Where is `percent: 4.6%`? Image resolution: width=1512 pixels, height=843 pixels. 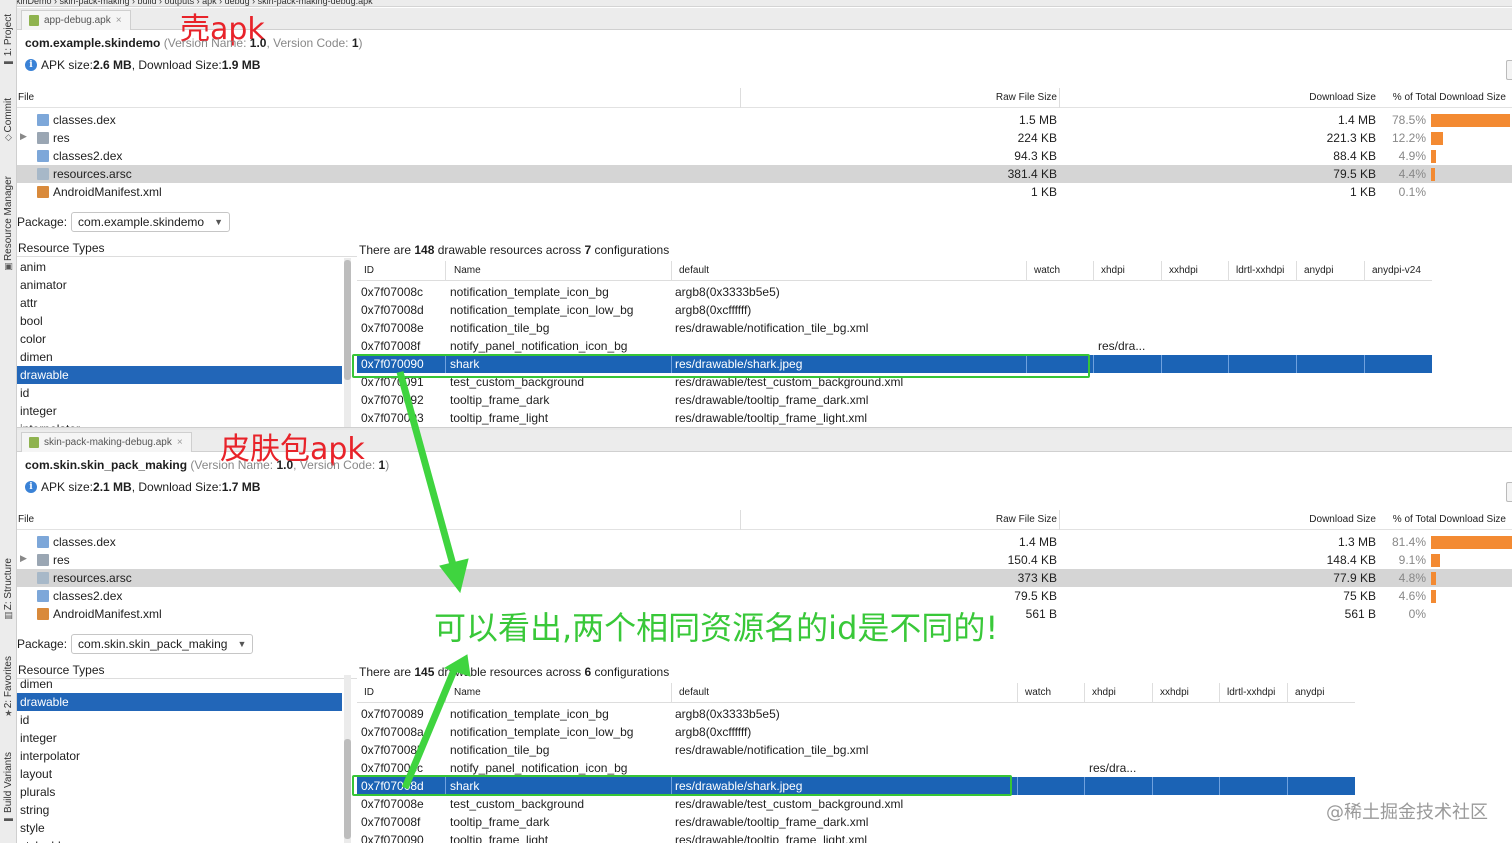
percent: 4.6% is located at coordinates (1412, 596).